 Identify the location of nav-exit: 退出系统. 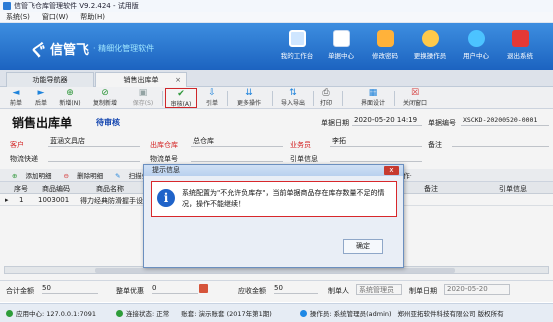
(520, 46).